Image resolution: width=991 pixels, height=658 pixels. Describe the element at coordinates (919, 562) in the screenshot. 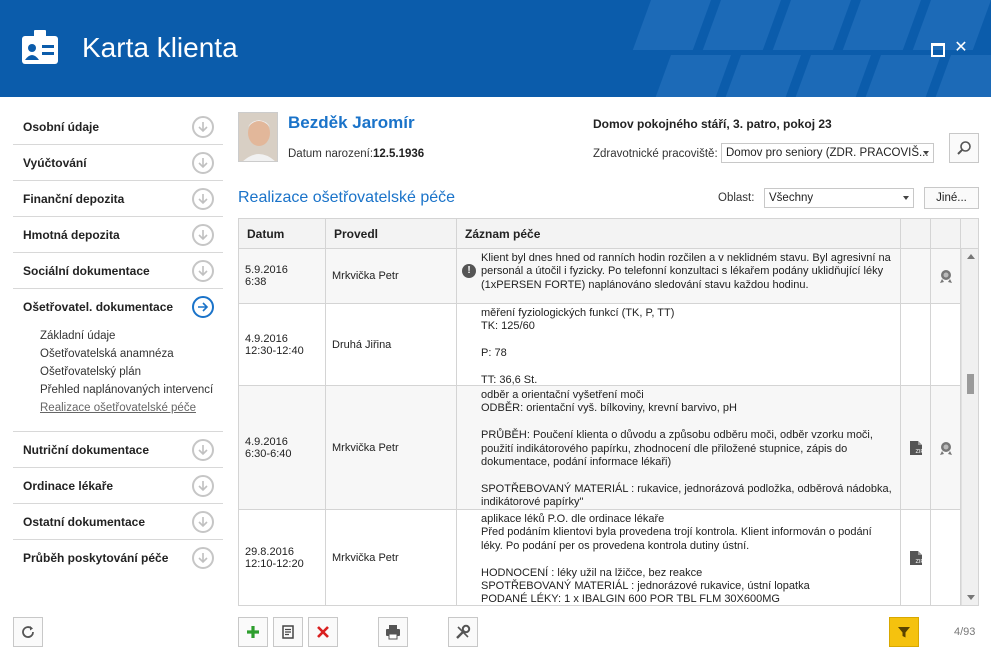

I see `svg-text: ZIP` at that location.